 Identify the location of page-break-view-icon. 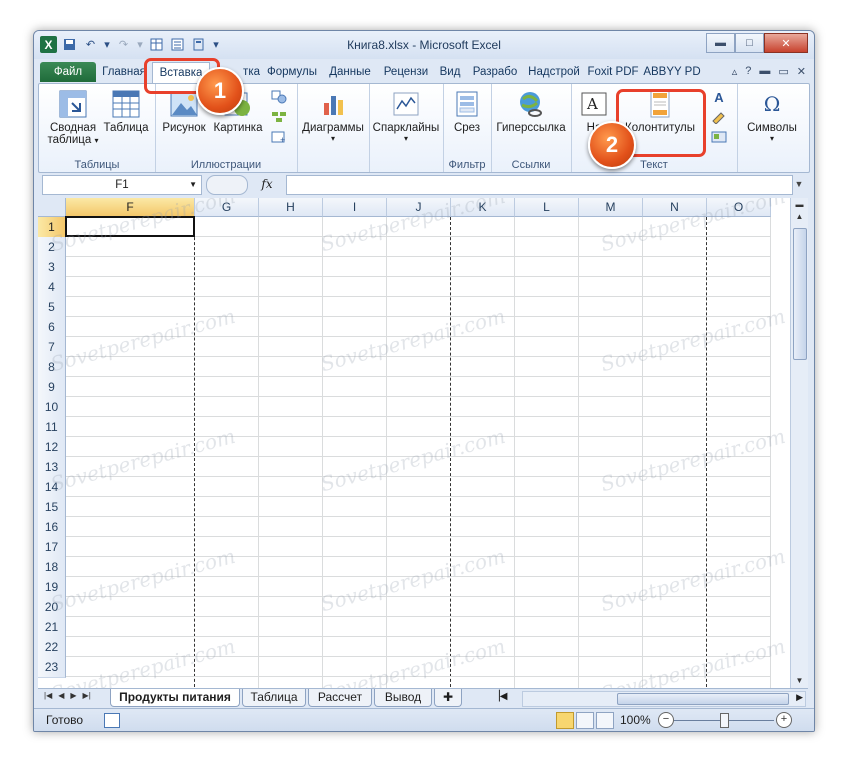
(605, 720).